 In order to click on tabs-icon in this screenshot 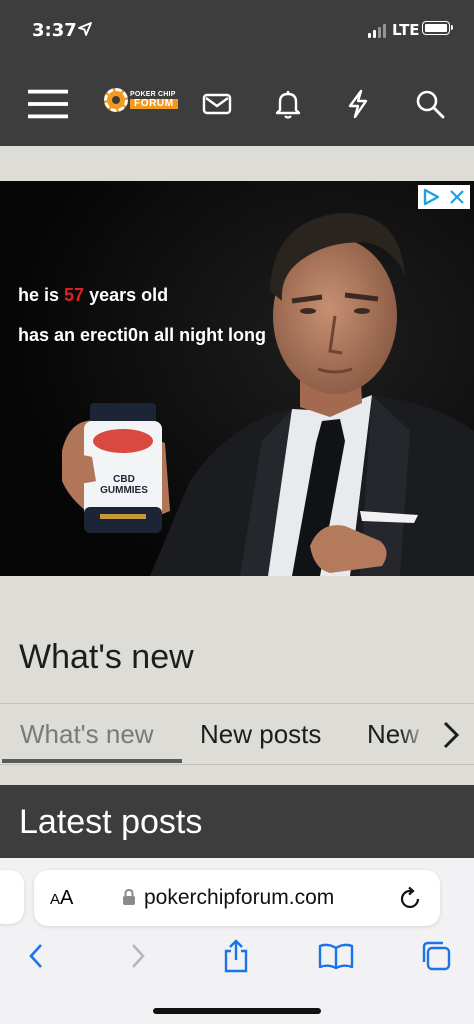, I will do `click(436, 956)`.